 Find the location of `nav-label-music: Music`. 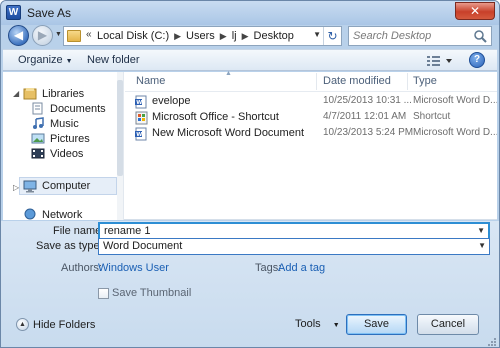

nav-label-music: Music is located at coordinates (64, 123).